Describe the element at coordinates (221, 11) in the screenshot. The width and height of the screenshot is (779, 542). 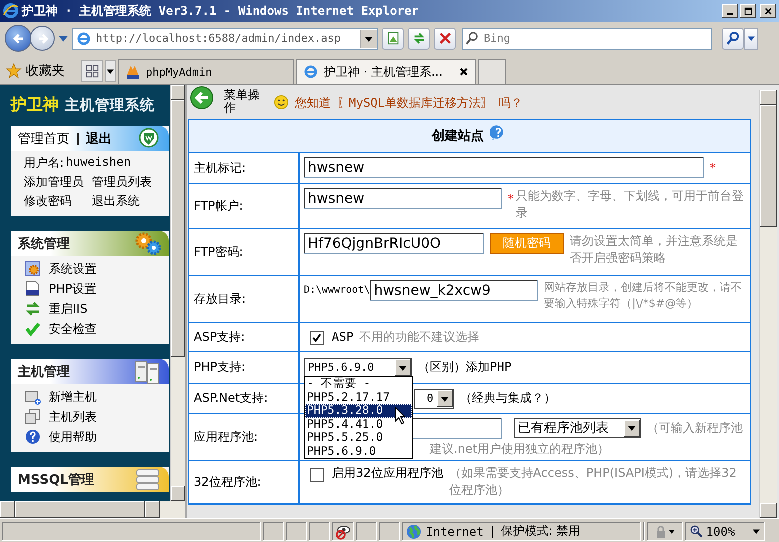
I see `window-title: 护卫神 · 主机管理系统 Ver3.7.1 - Windows Internet Explorer` at that location.